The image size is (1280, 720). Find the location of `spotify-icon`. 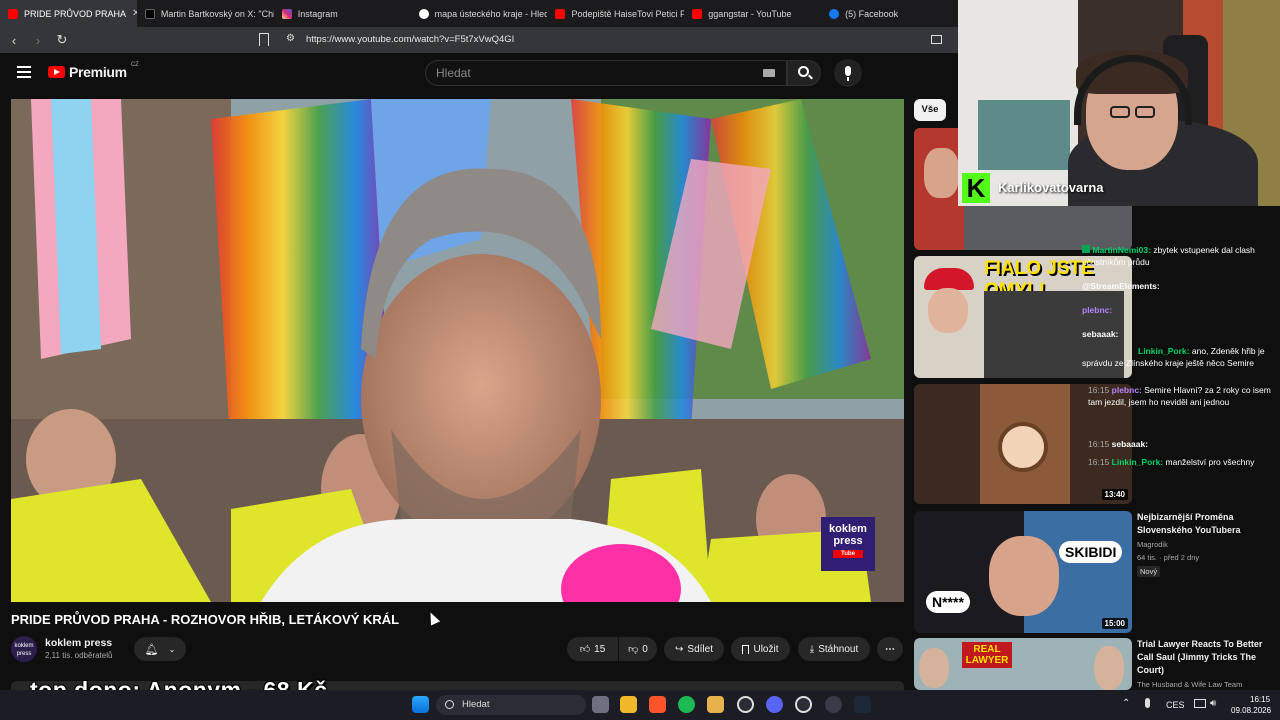

spotify-icon is located at coordinates (686, 704).